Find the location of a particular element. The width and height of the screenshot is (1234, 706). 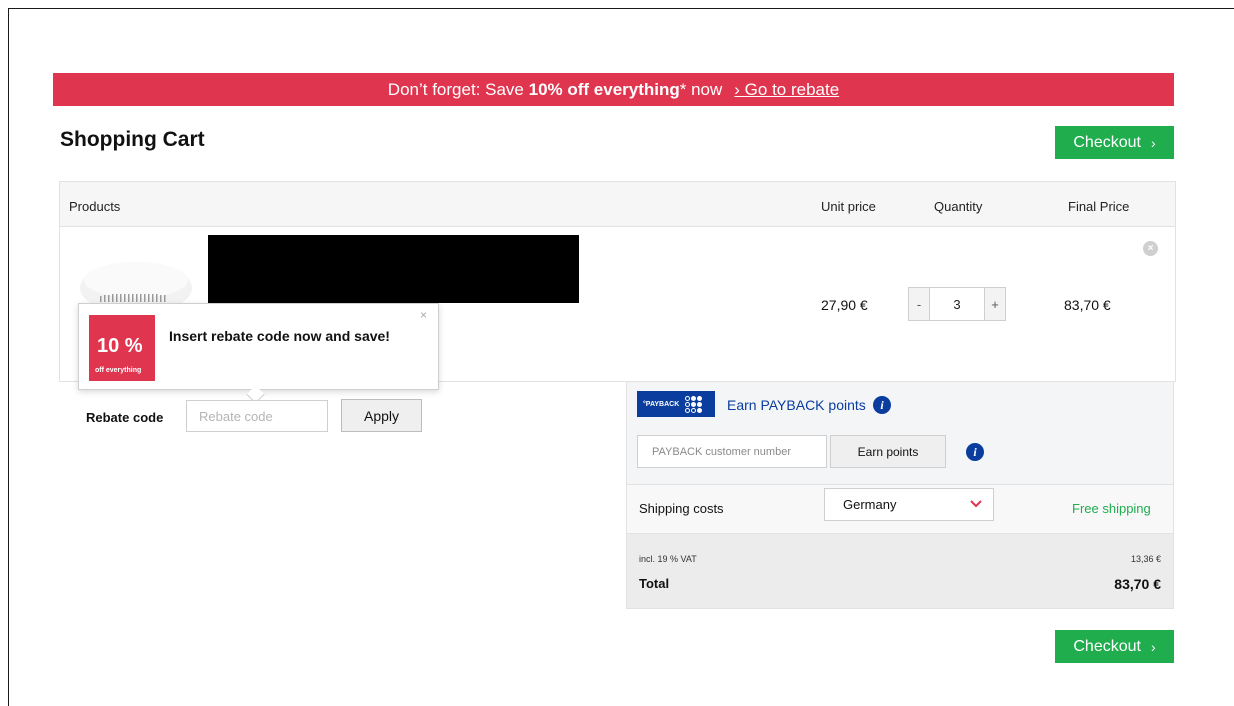

payback-number-input is located at coordinates (732, 451).